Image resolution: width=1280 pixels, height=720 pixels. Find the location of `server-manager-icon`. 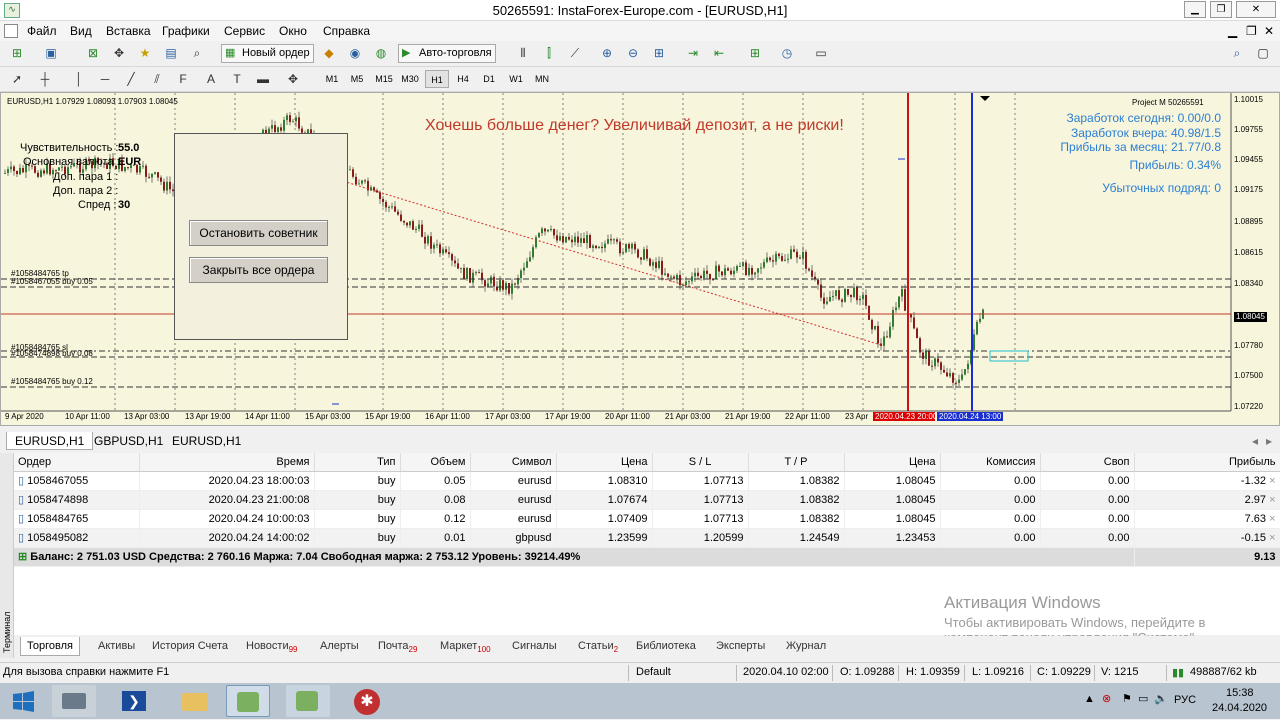

server-manager-icon is located at coordinates (74, 701).